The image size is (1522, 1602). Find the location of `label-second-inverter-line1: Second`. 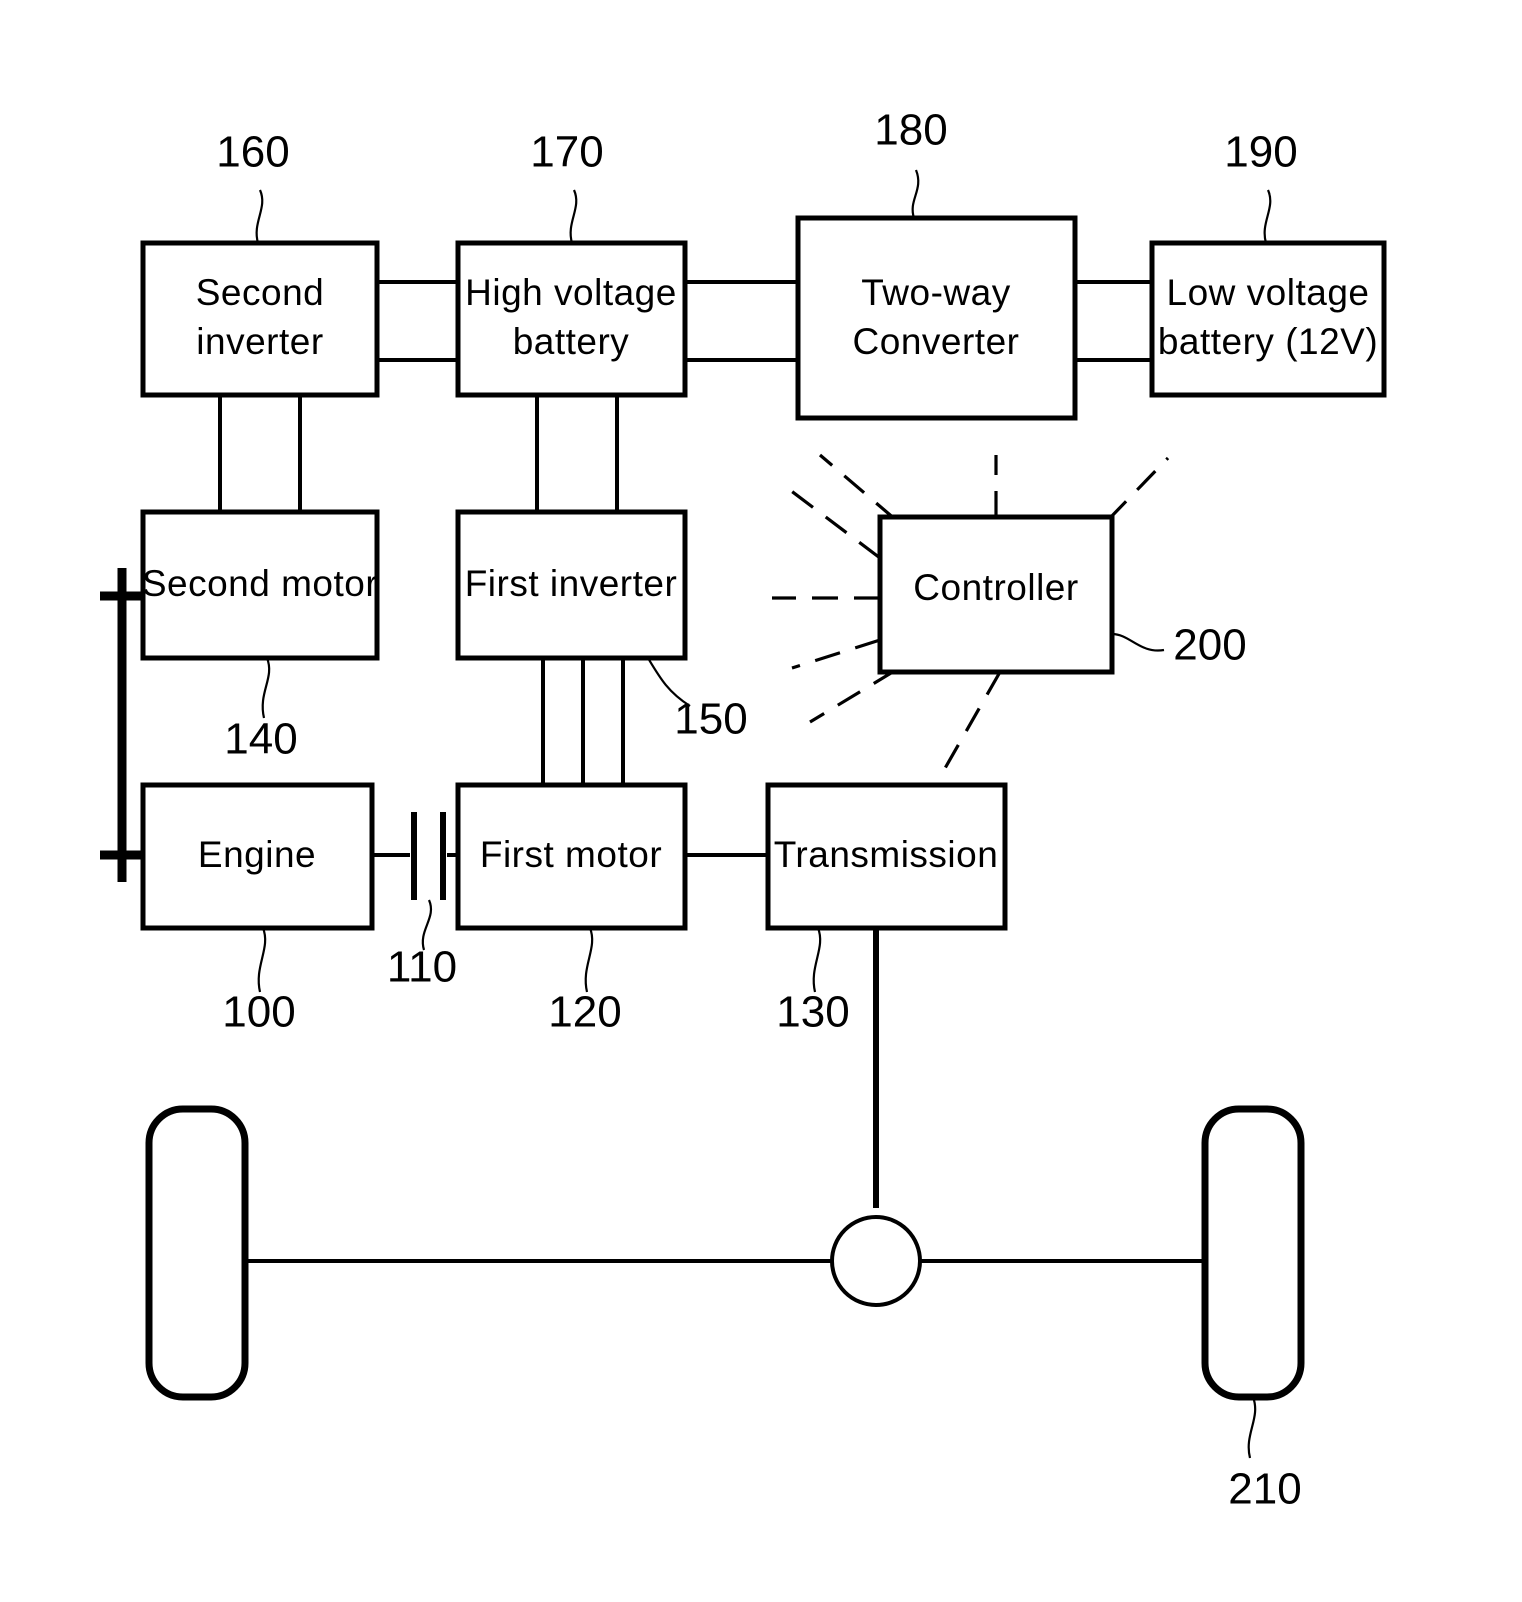

label-second-inverter-line1: Second is located at coordinates (260, 292).